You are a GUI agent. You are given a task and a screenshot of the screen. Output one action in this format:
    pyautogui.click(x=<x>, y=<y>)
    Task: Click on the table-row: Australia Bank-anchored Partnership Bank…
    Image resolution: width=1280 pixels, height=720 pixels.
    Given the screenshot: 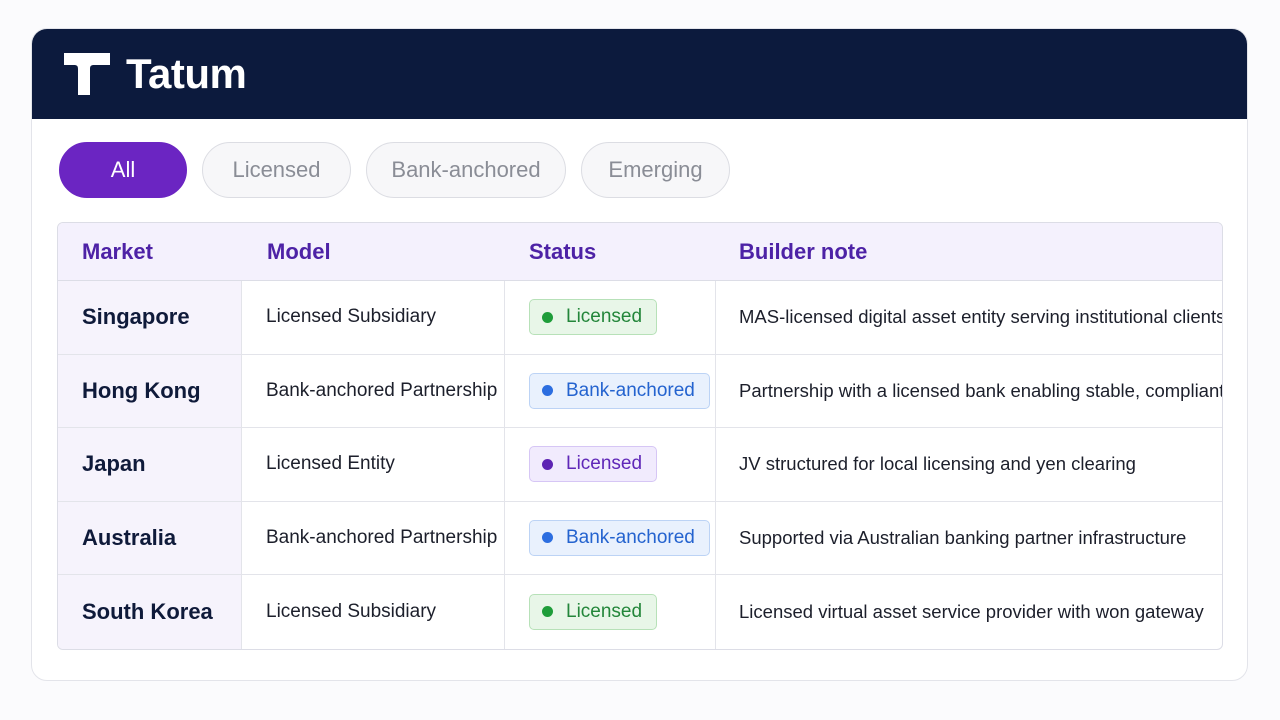 What is the action you would take?
    pyautogui.click(x=640, y=538)
    